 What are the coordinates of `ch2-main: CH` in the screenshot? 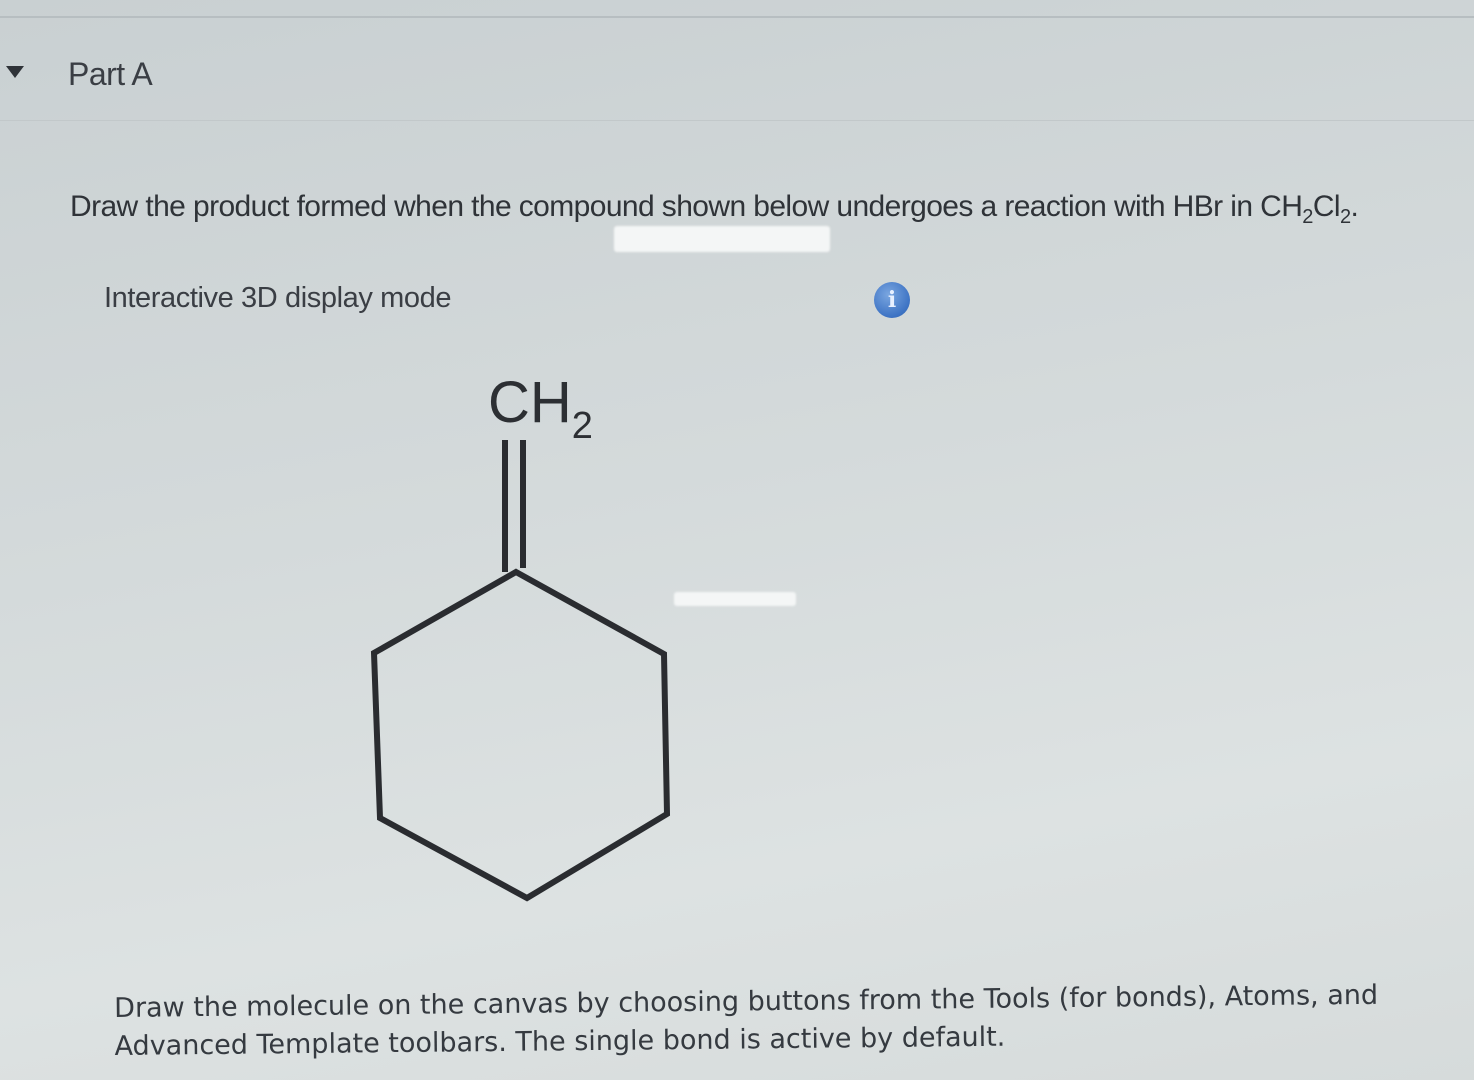 It's located at (530, 402).